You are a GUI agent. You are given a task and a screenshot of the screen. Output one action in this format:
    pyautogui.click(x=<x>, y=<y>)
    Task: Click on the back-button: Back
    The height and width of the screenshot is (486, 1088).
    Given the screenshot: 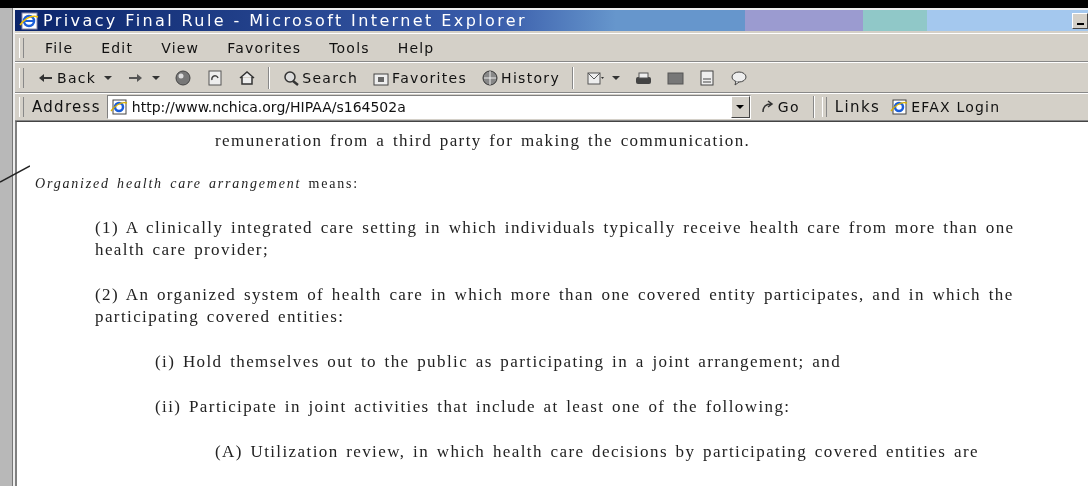 What is the action you would take?
    pyautogui.click(x=75, y=77)
    